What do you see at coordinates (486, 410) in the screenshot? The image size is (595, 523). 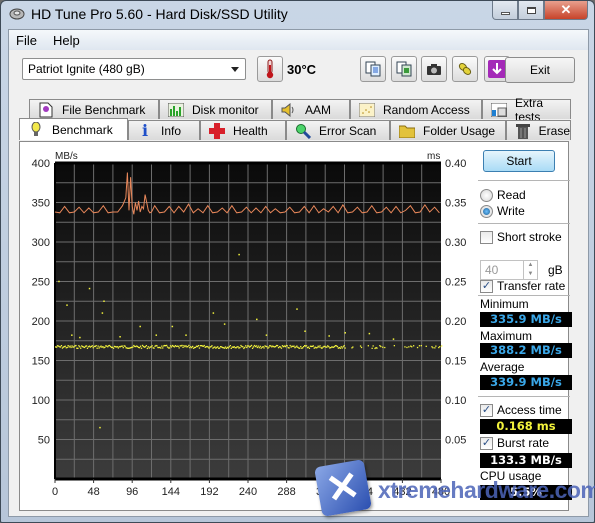 I see `access-time-check: ✓` at bounding box center [486, 410].